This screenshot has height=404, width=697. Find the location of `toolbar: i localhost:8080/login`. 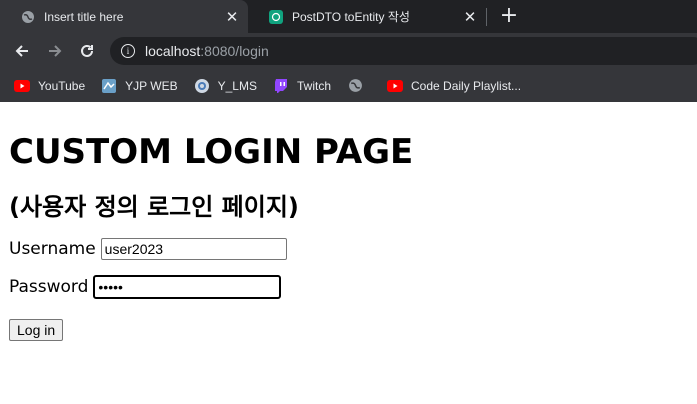

toolbar: i localhost:8080/login is located at coordinates (348, 51).